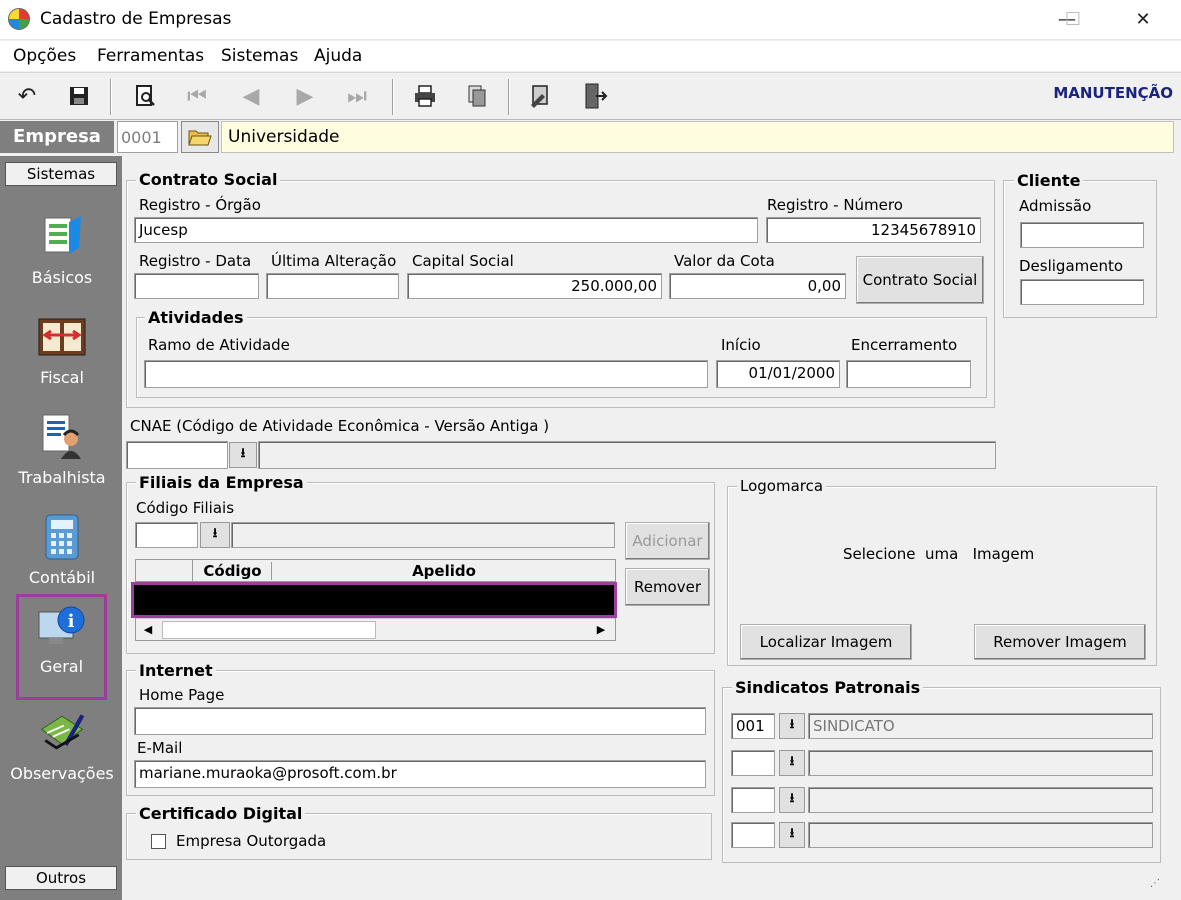 This screenshot has height=900, width=1181. I want to click on empresa-name-field: Universidade, so click(697, 137).